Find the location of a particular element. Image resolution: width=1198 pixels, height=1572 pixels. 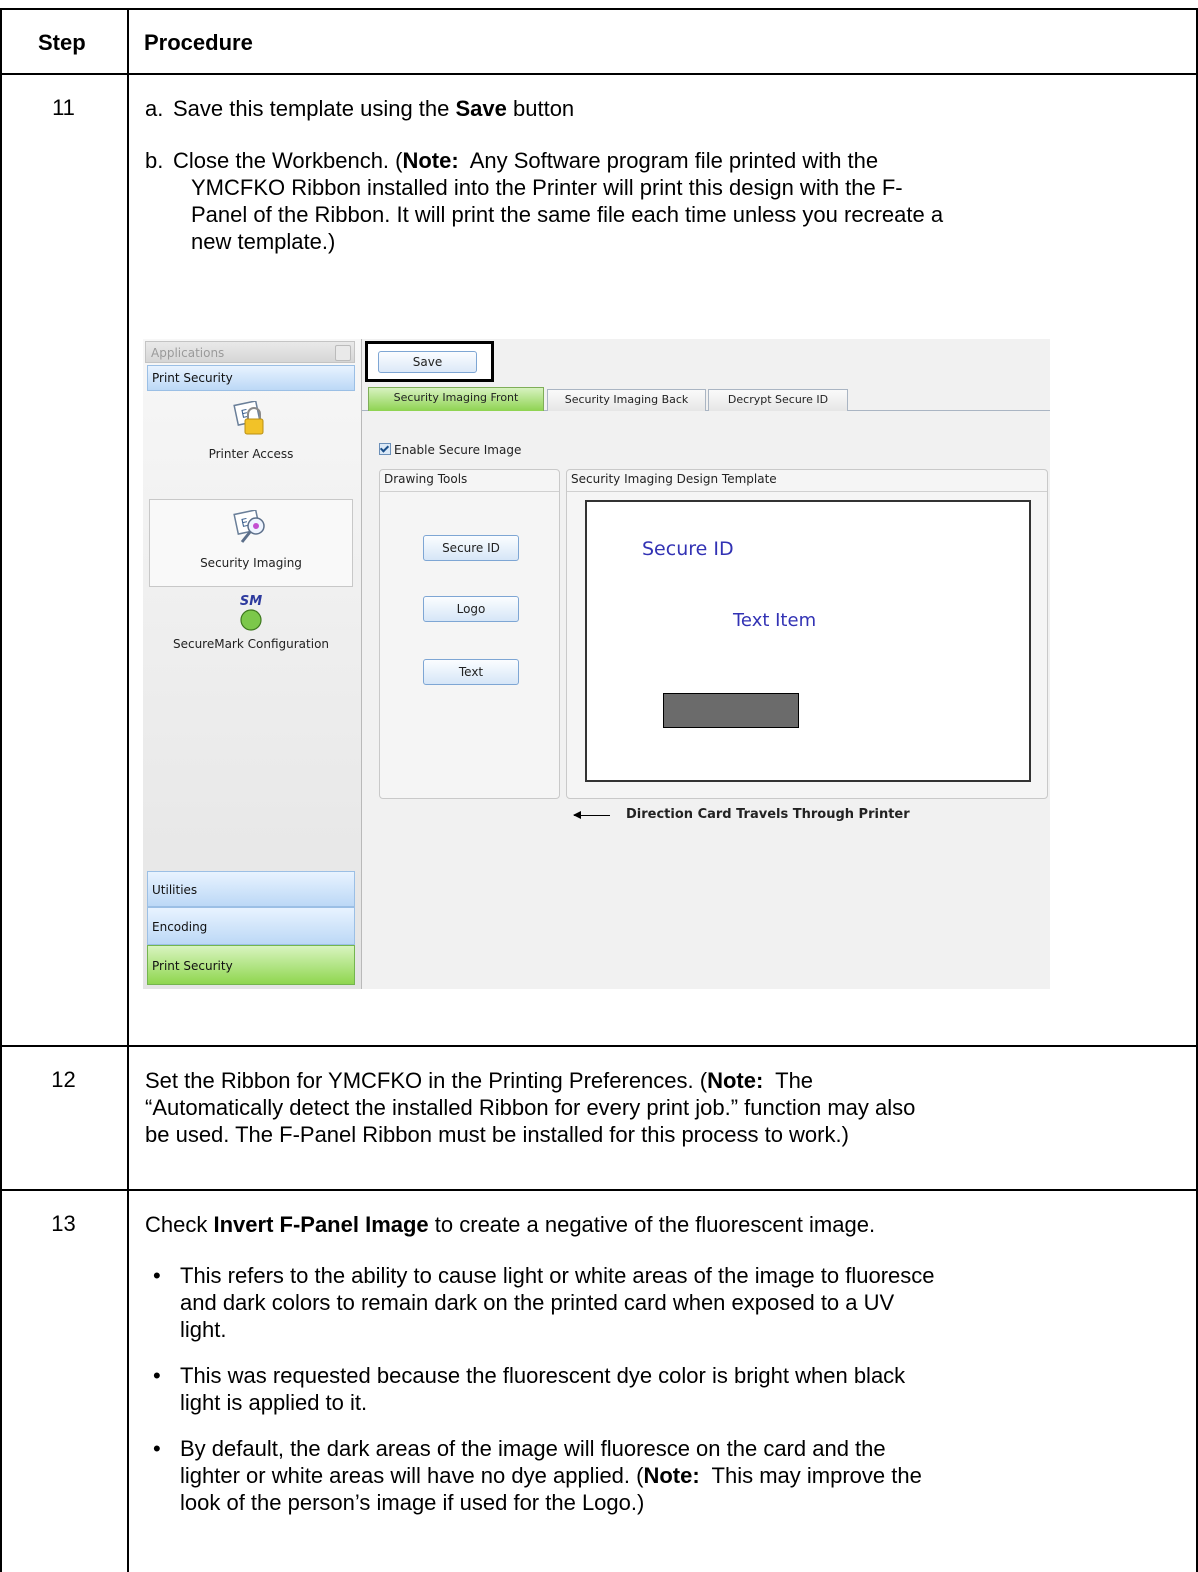

header-step: Step is located at coordinates (62, 42).